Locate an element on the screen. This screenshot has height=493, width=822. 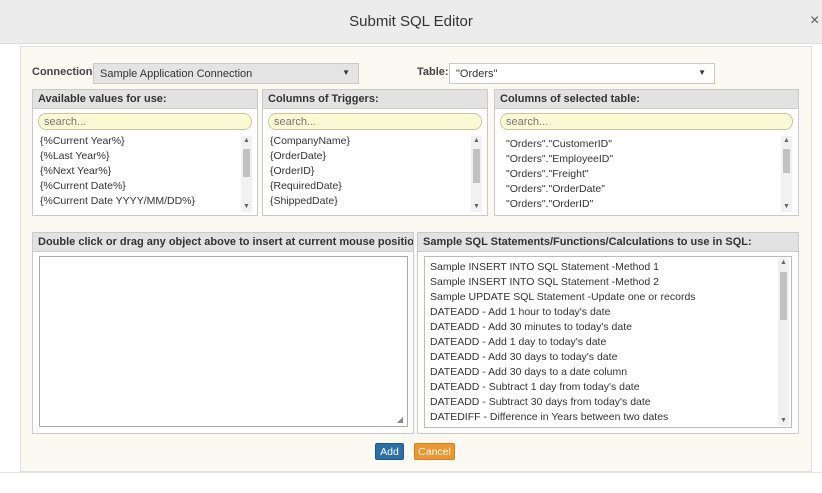
table-columns-header: Columns of selected table: is located at coordinates (646, 99).